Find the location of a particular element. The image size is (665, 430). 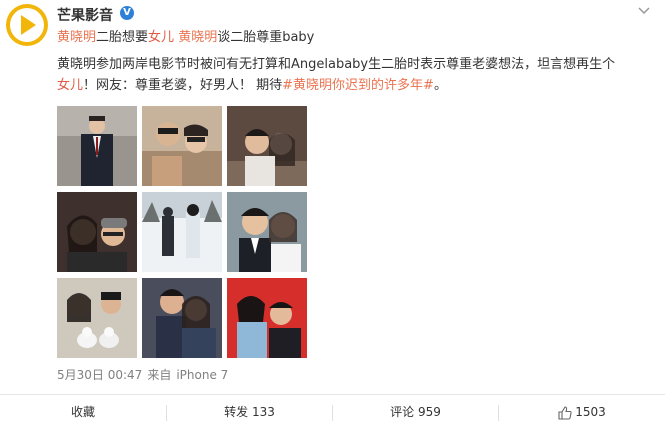

like-button: 1503 is located at coordinates (582, 412).